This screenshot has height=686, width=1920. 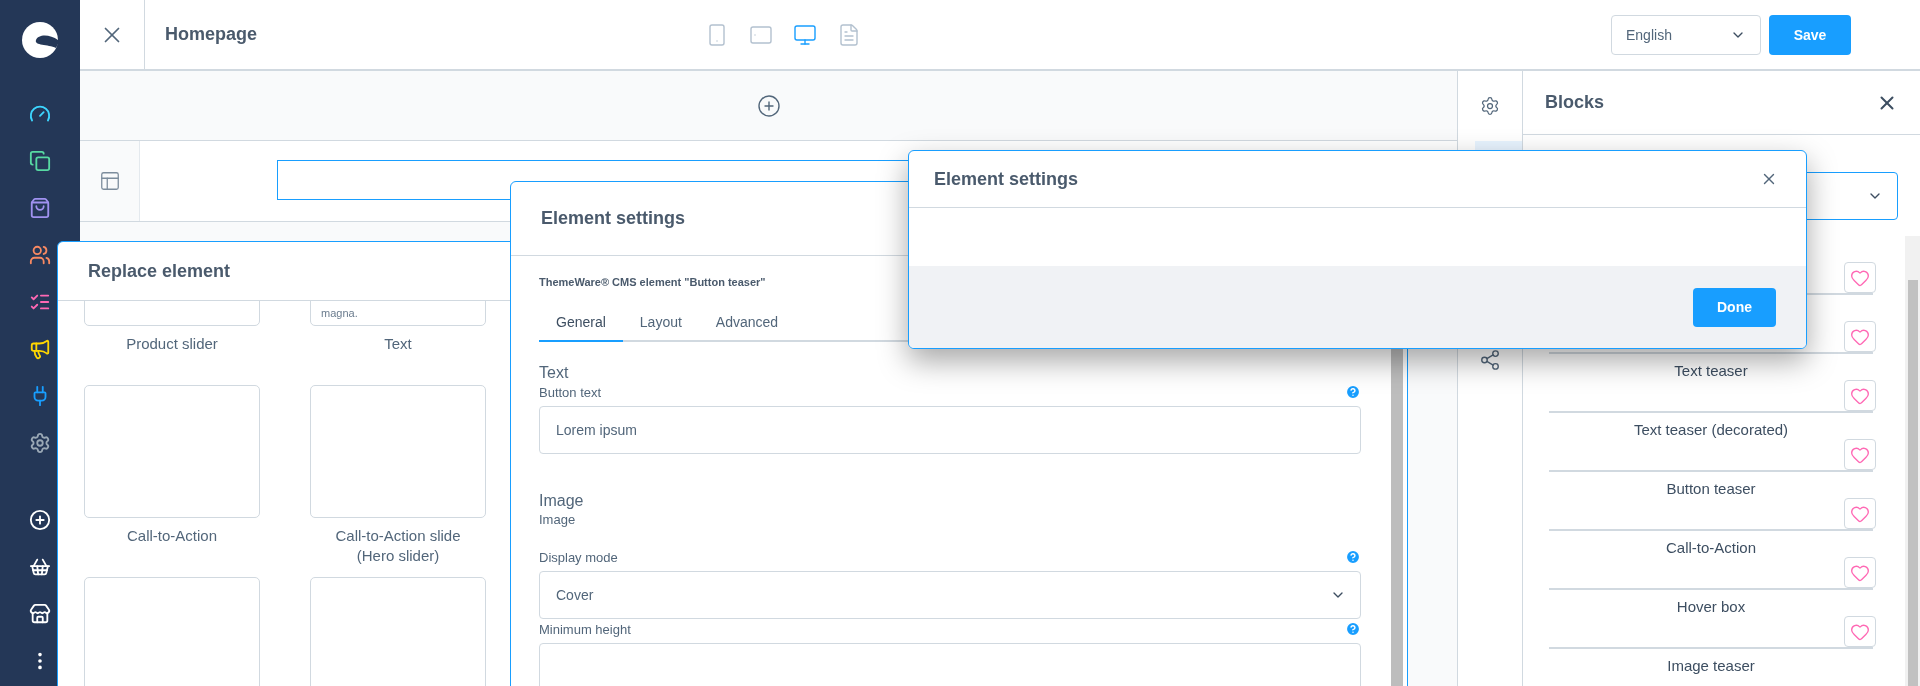 What do you see at coordinates (1711, 429) in the screenshot?
I see `block-title: Text teaser (decorated)` at bounding box center [1711, 429].